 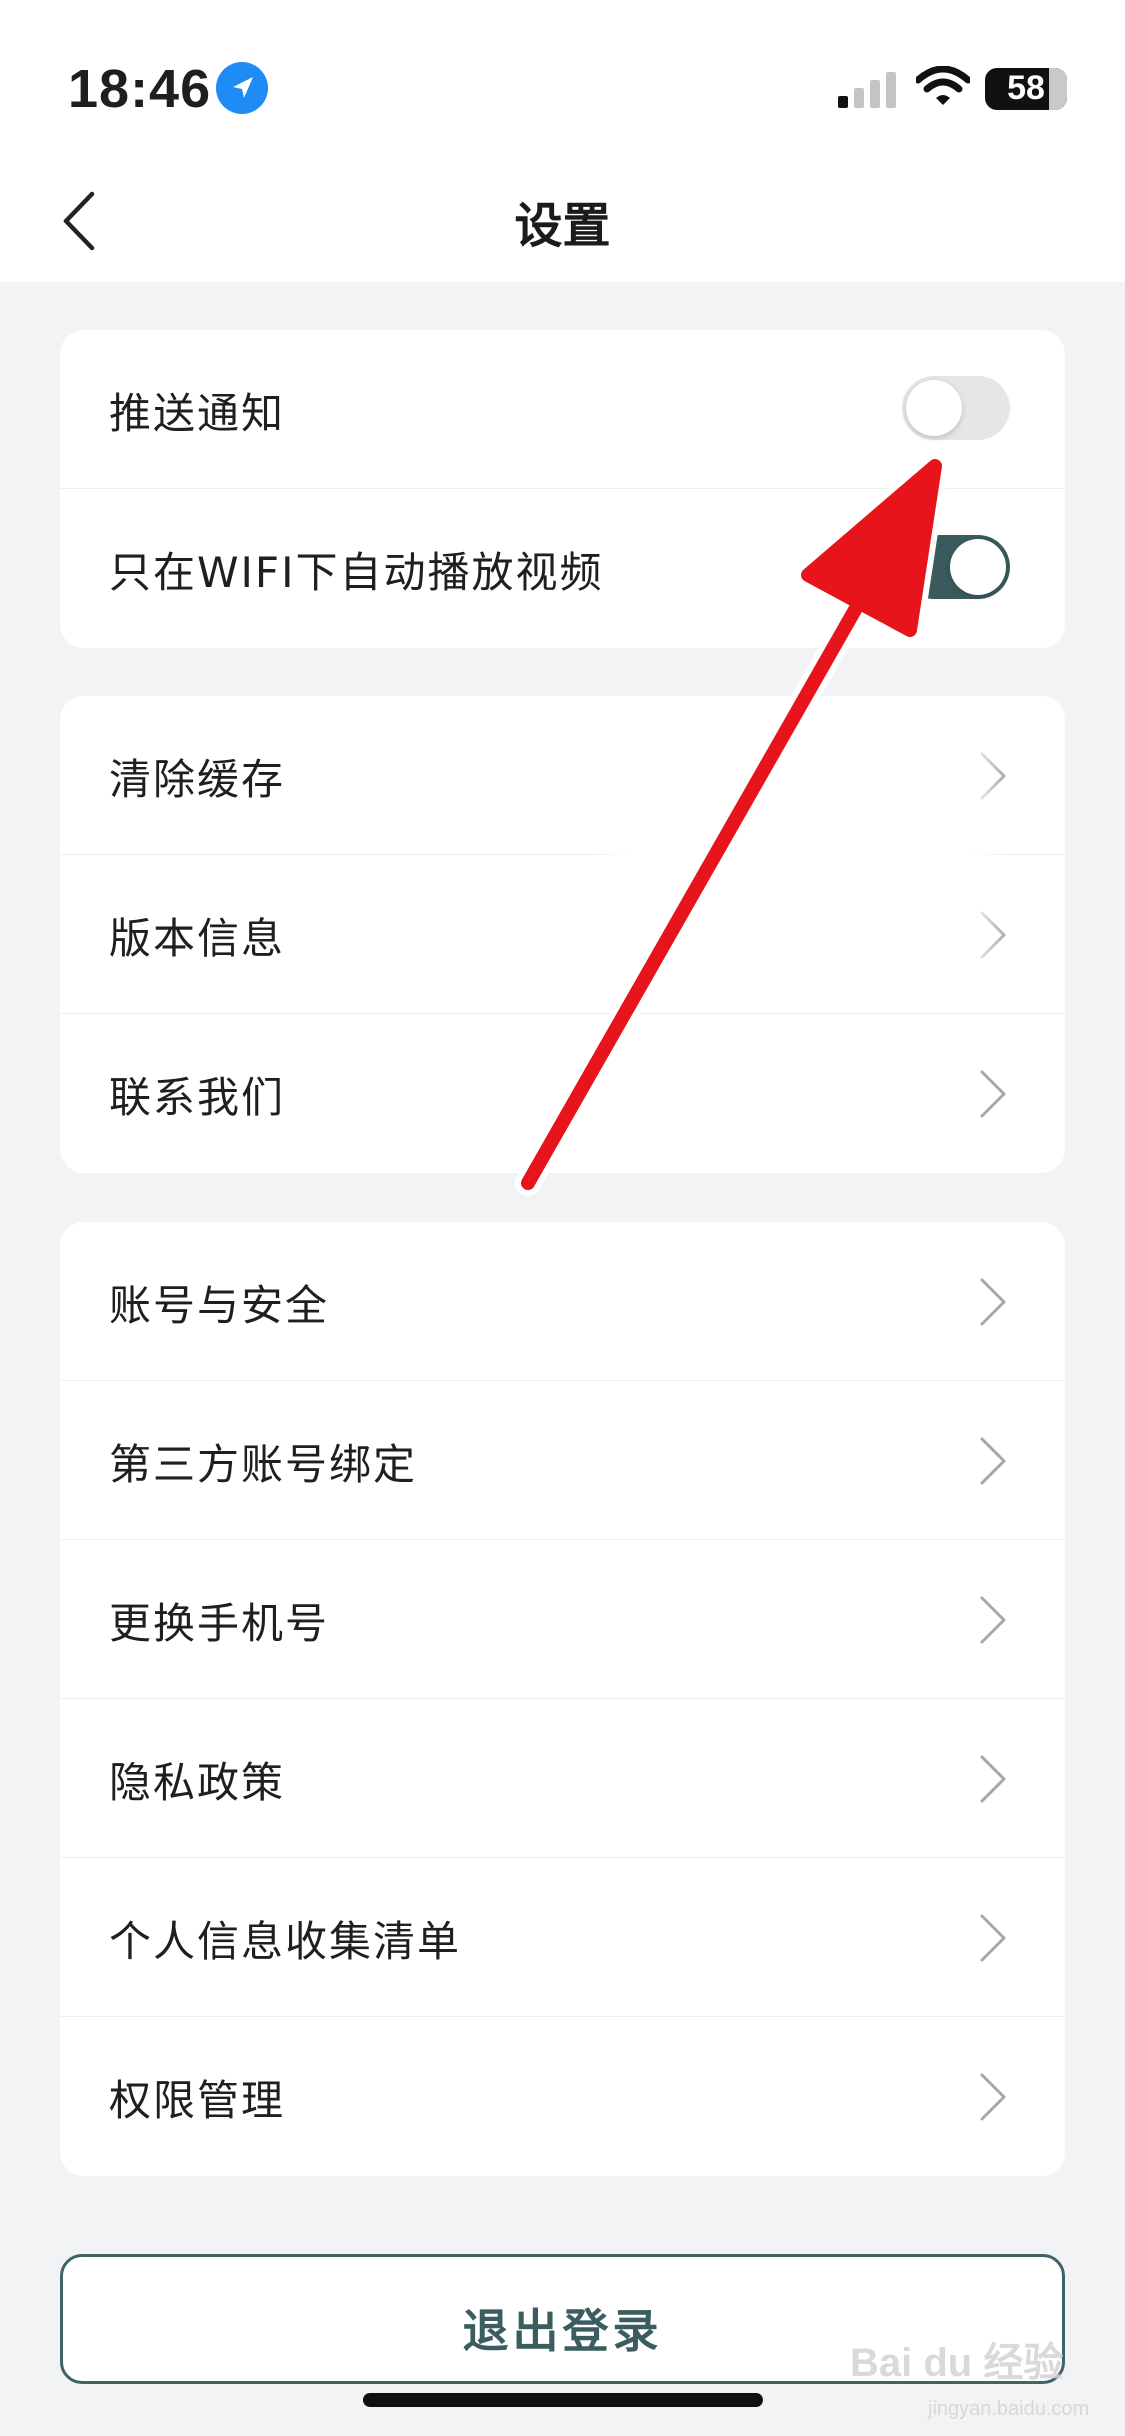 What do you see at coordinates (562, 1619) in the screenshot?
I see `change-phone-row: 更换手机号` at bounding box center [562, 1619].